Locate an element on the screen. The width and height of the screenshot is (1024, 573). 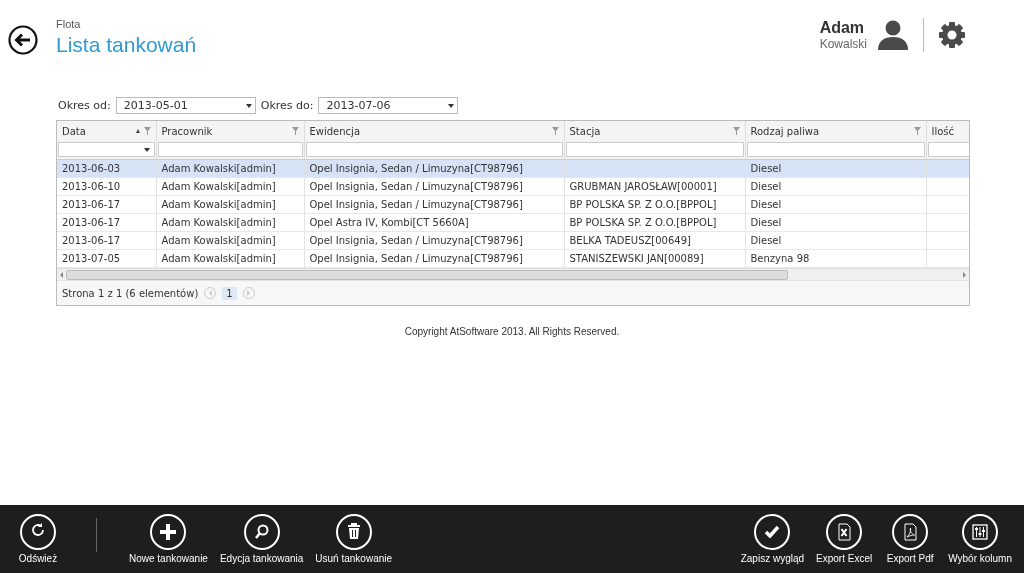
filter-dropdown is located at coordinates (106, 149).